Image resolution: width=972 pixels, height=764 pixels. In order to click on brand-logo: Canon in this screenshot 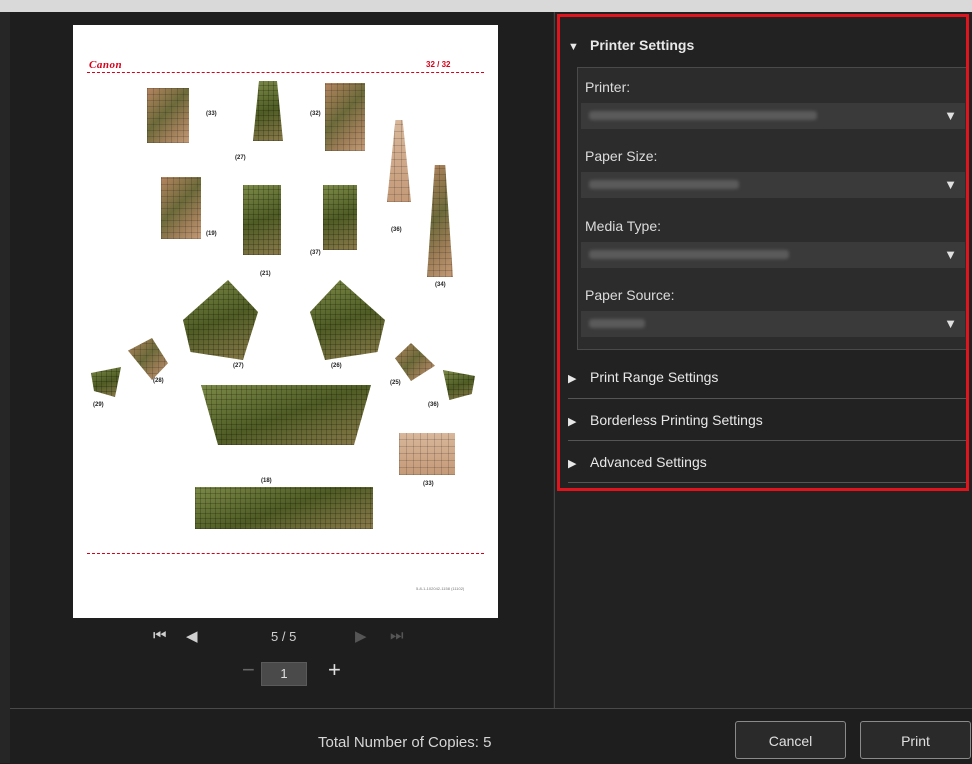, I will do `click(106, 65)`.